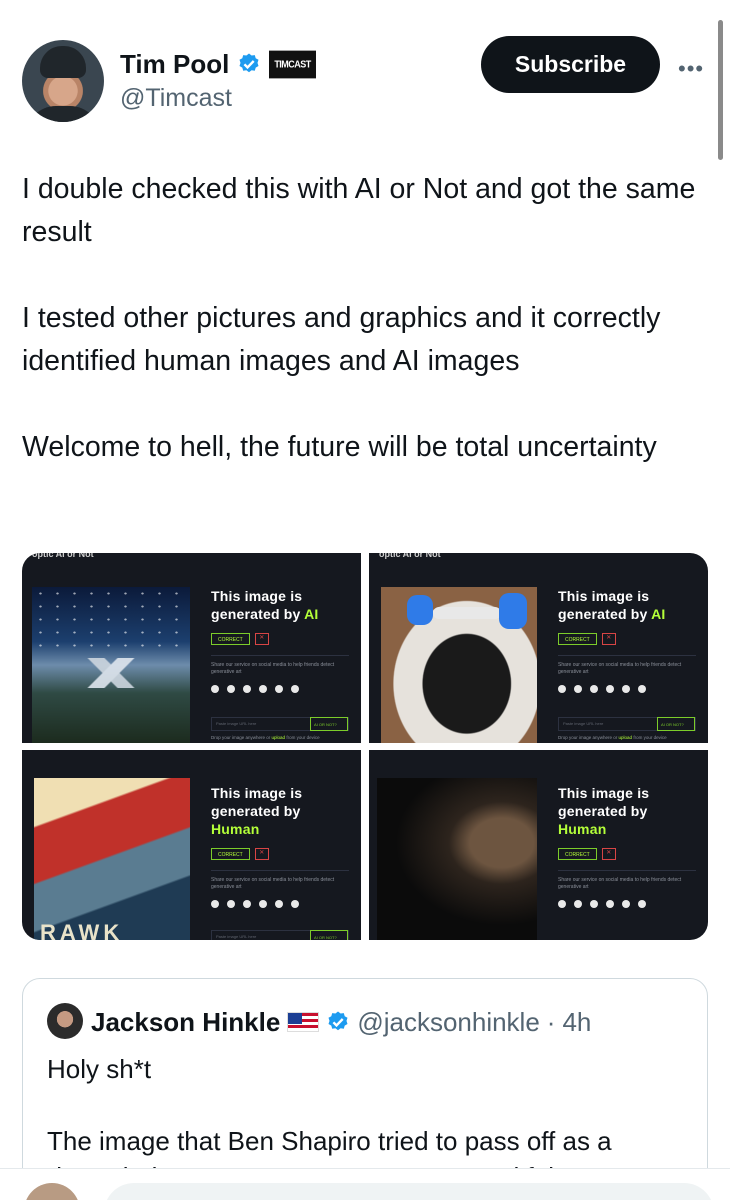 The height and width of the screenshot is (1200, 730). Describe the element at coordinates (176, 98) in the screenshot. I see `author-handle: @Timcast` at that location.